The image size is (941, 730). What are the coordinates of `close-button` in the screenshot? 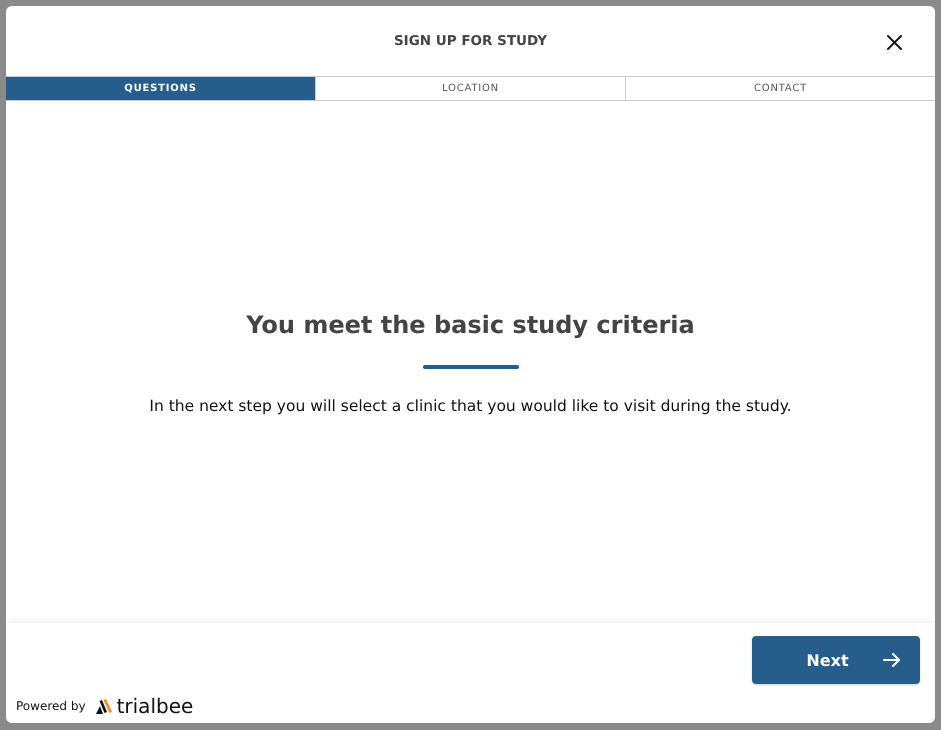 It's located at (894, 42).